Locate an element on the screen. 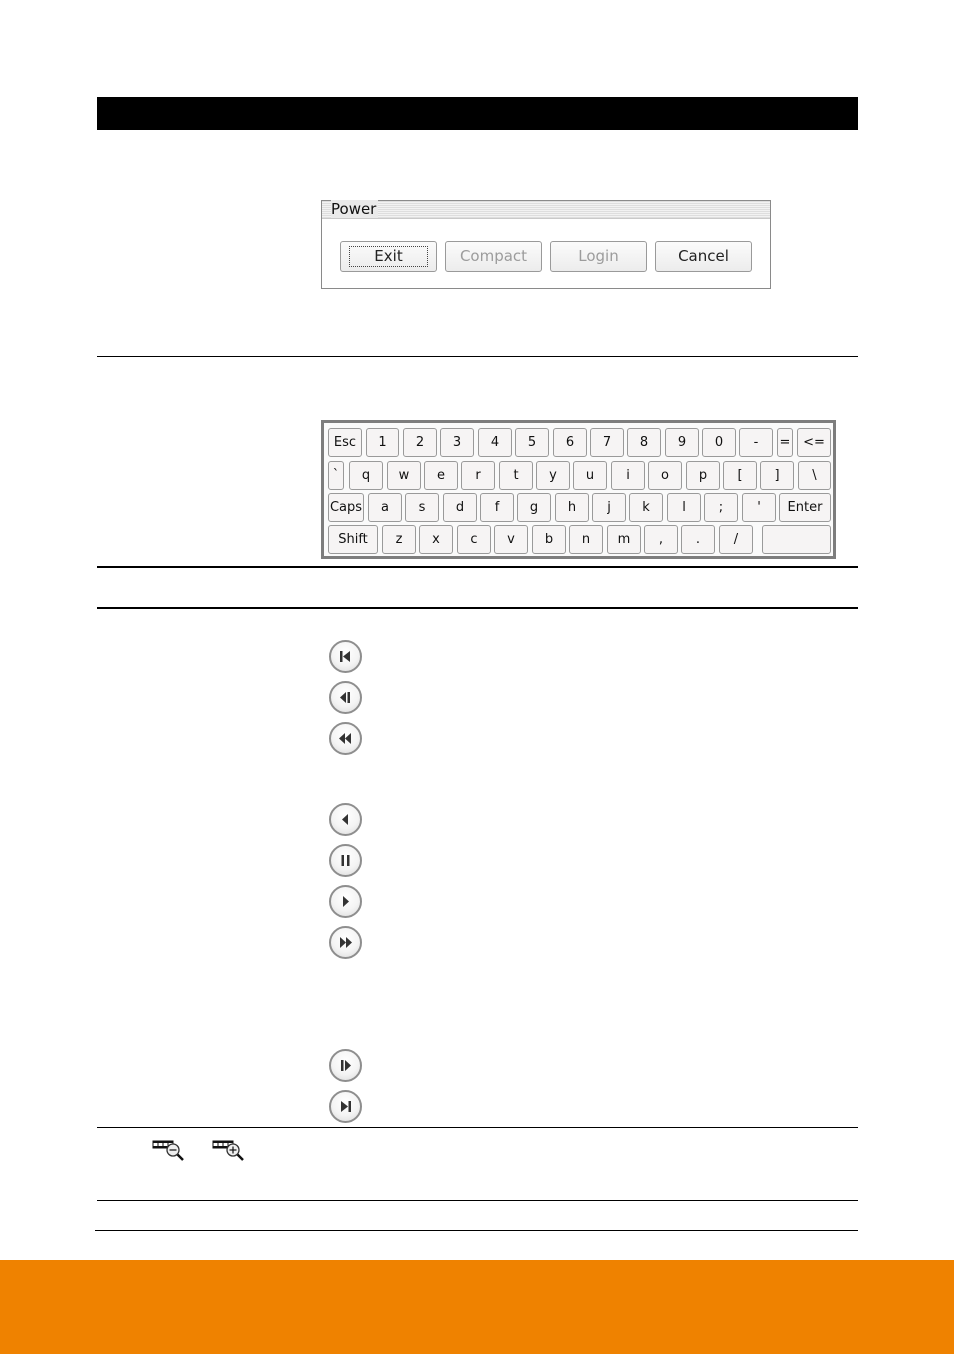 The height and width of the screenshot is (1354, 954). fast-forward-icon is located at coordinates (346, 942).